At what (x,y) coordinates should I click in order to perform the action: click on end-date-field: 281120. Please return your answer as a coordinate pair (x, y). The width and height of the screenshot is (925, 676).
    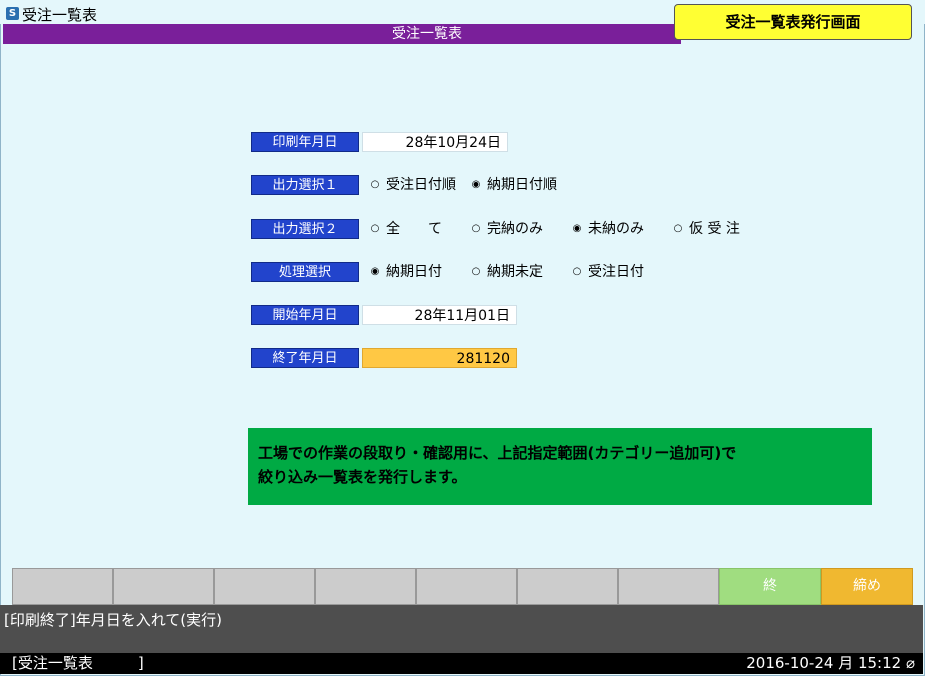
    Looking at the image, I should click on (439, 358).